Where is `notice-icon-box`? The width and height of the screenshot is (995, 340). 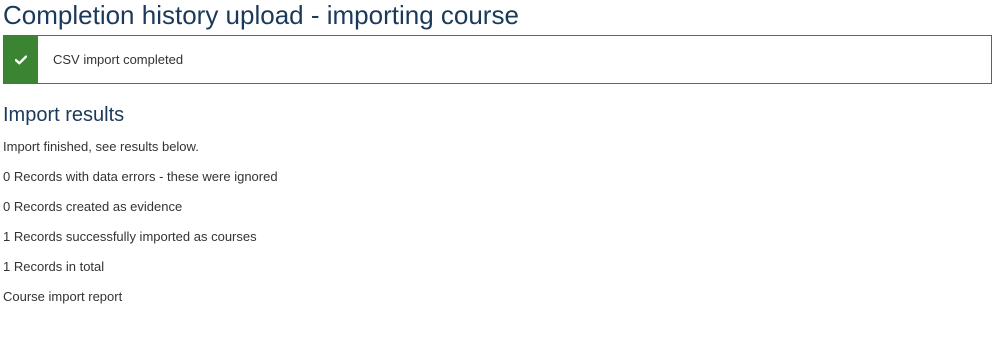
notice-icon-box is located at coordinates (21, 59).